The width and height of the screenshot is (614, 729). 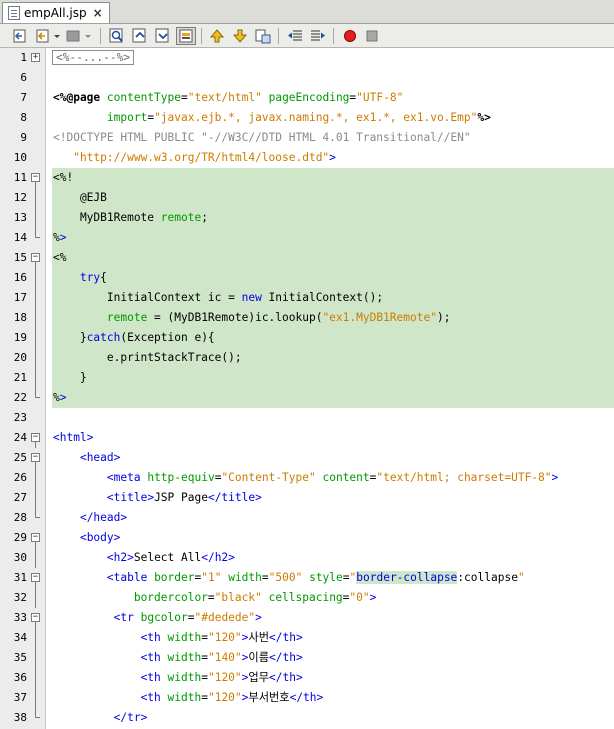 What do you see at coordinates (73, 36) in the screenshot?
I see `forward-icon` at bounding box center [73, 36].